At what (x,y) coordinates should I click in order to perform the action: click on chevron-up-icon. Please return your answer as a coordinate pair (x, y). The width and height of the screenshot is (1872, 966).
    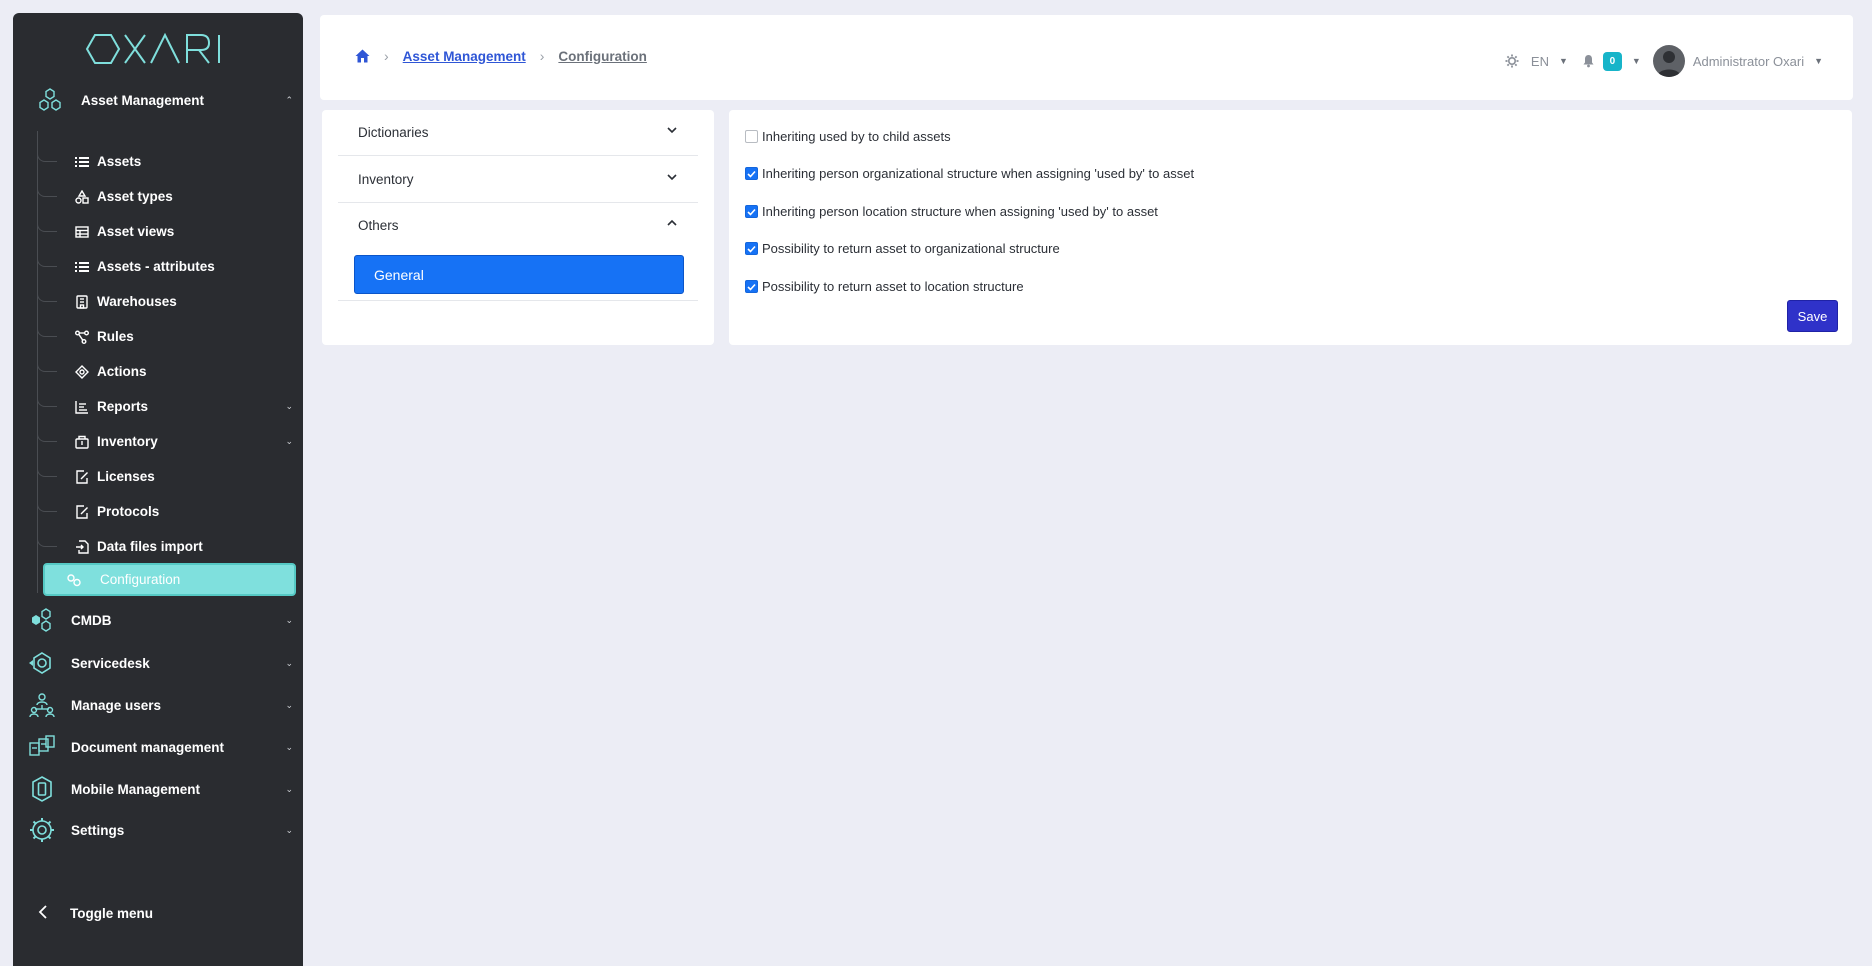
    Looking at the image, I should click on (672, 225).